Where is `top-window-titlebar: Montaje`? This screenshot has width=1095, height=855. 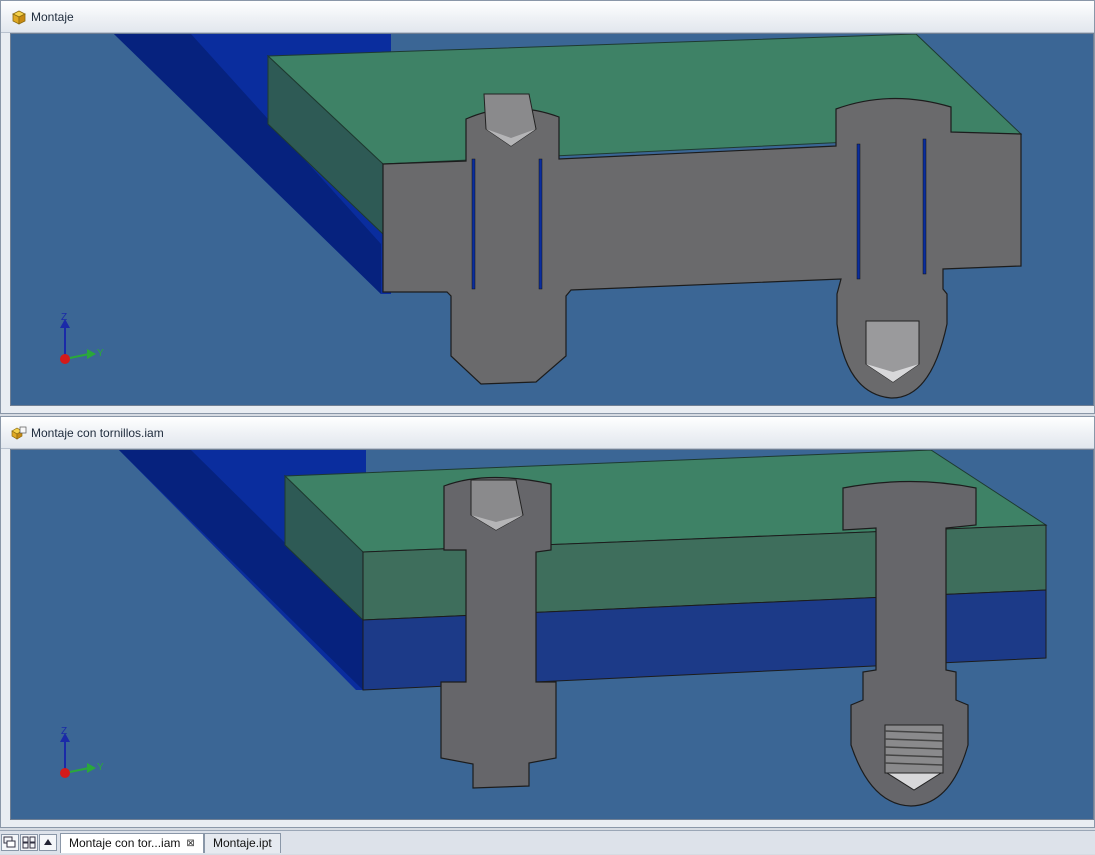
top-window-titlebar: Montaje is located at coordinates (547, 17).